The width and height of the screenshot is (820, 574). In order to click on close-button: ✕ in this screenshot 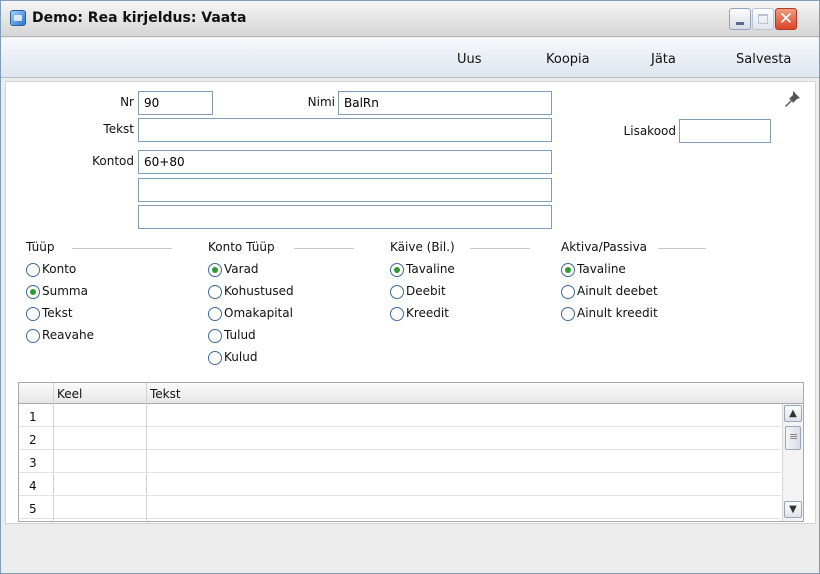, I will do `click(786, 19)`.